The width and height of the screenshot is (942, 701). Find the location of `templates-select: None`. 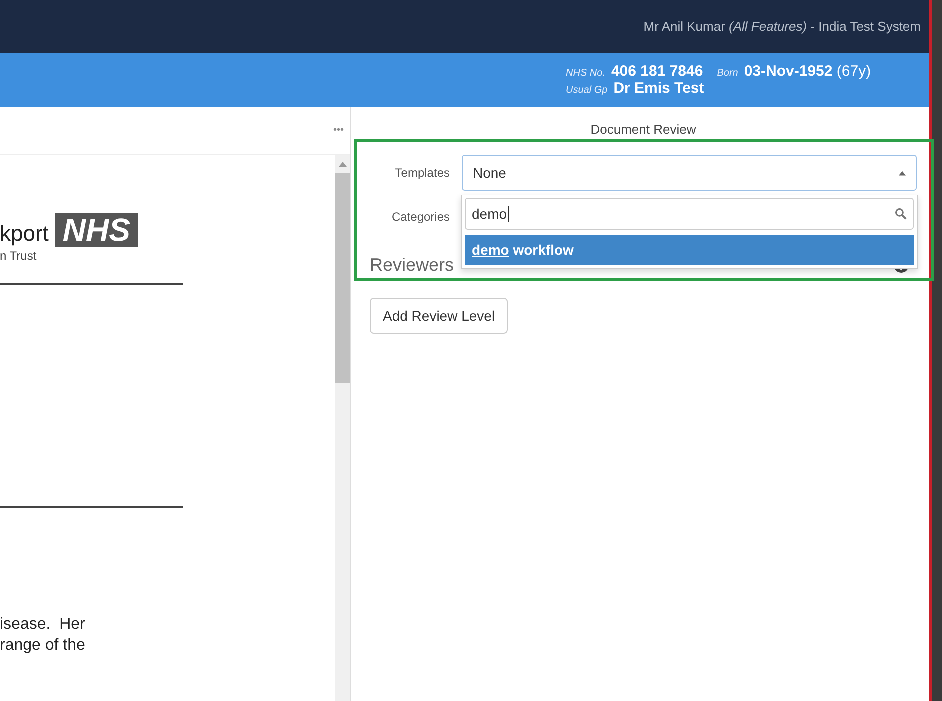

templates-select: None is located at coordinates (689, 173).